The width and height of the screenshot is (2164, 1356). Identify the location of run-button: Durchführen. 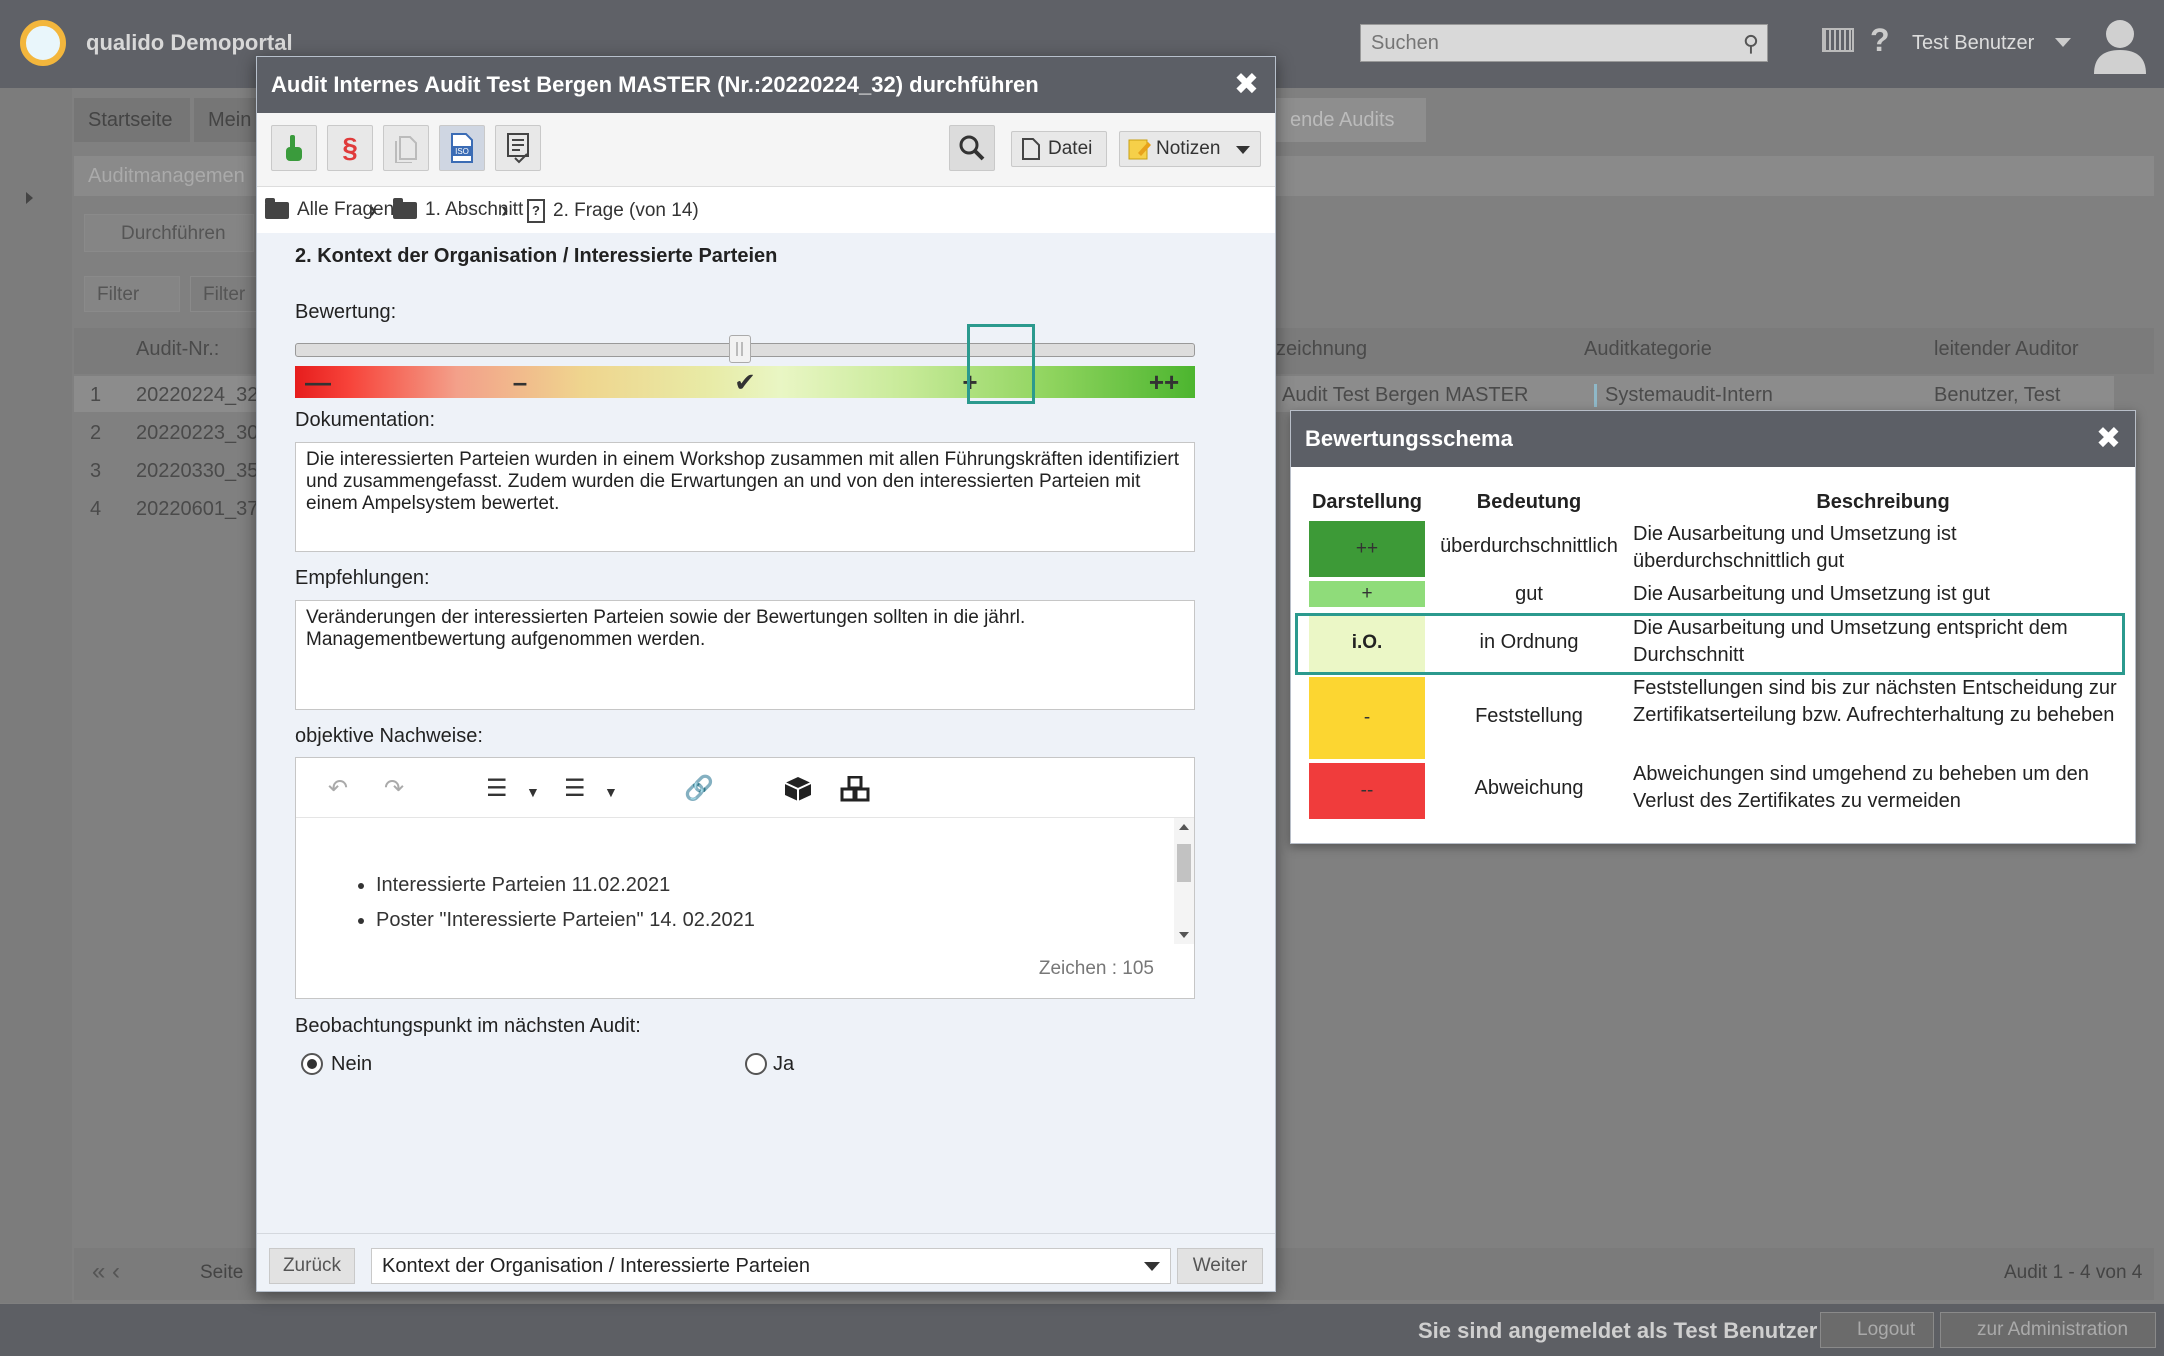
(169, 233).